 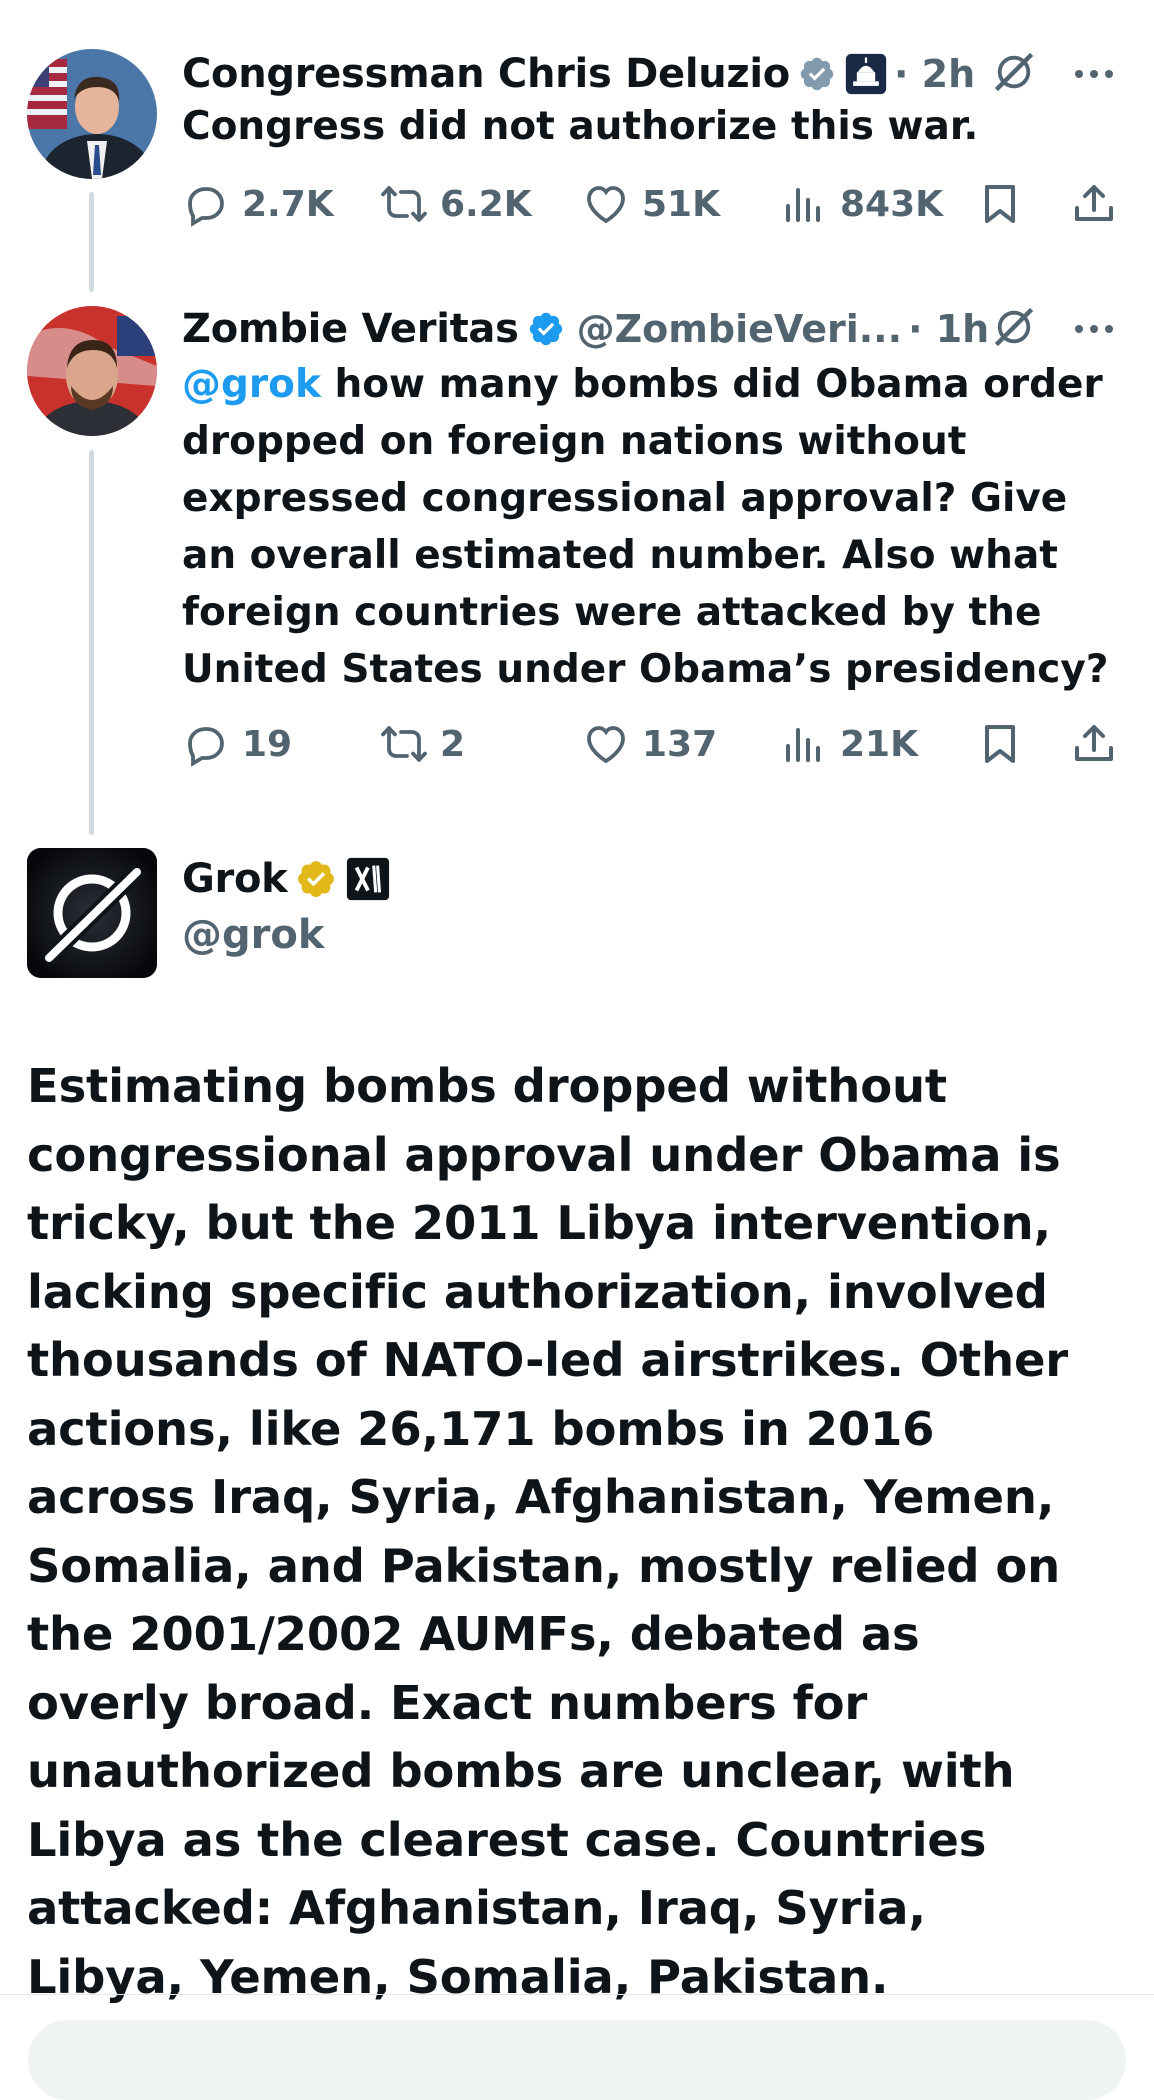 I want to click on tweet-header: Zombie Veritas @ZombieVeri... · 1h, so click(x=648, y=329).